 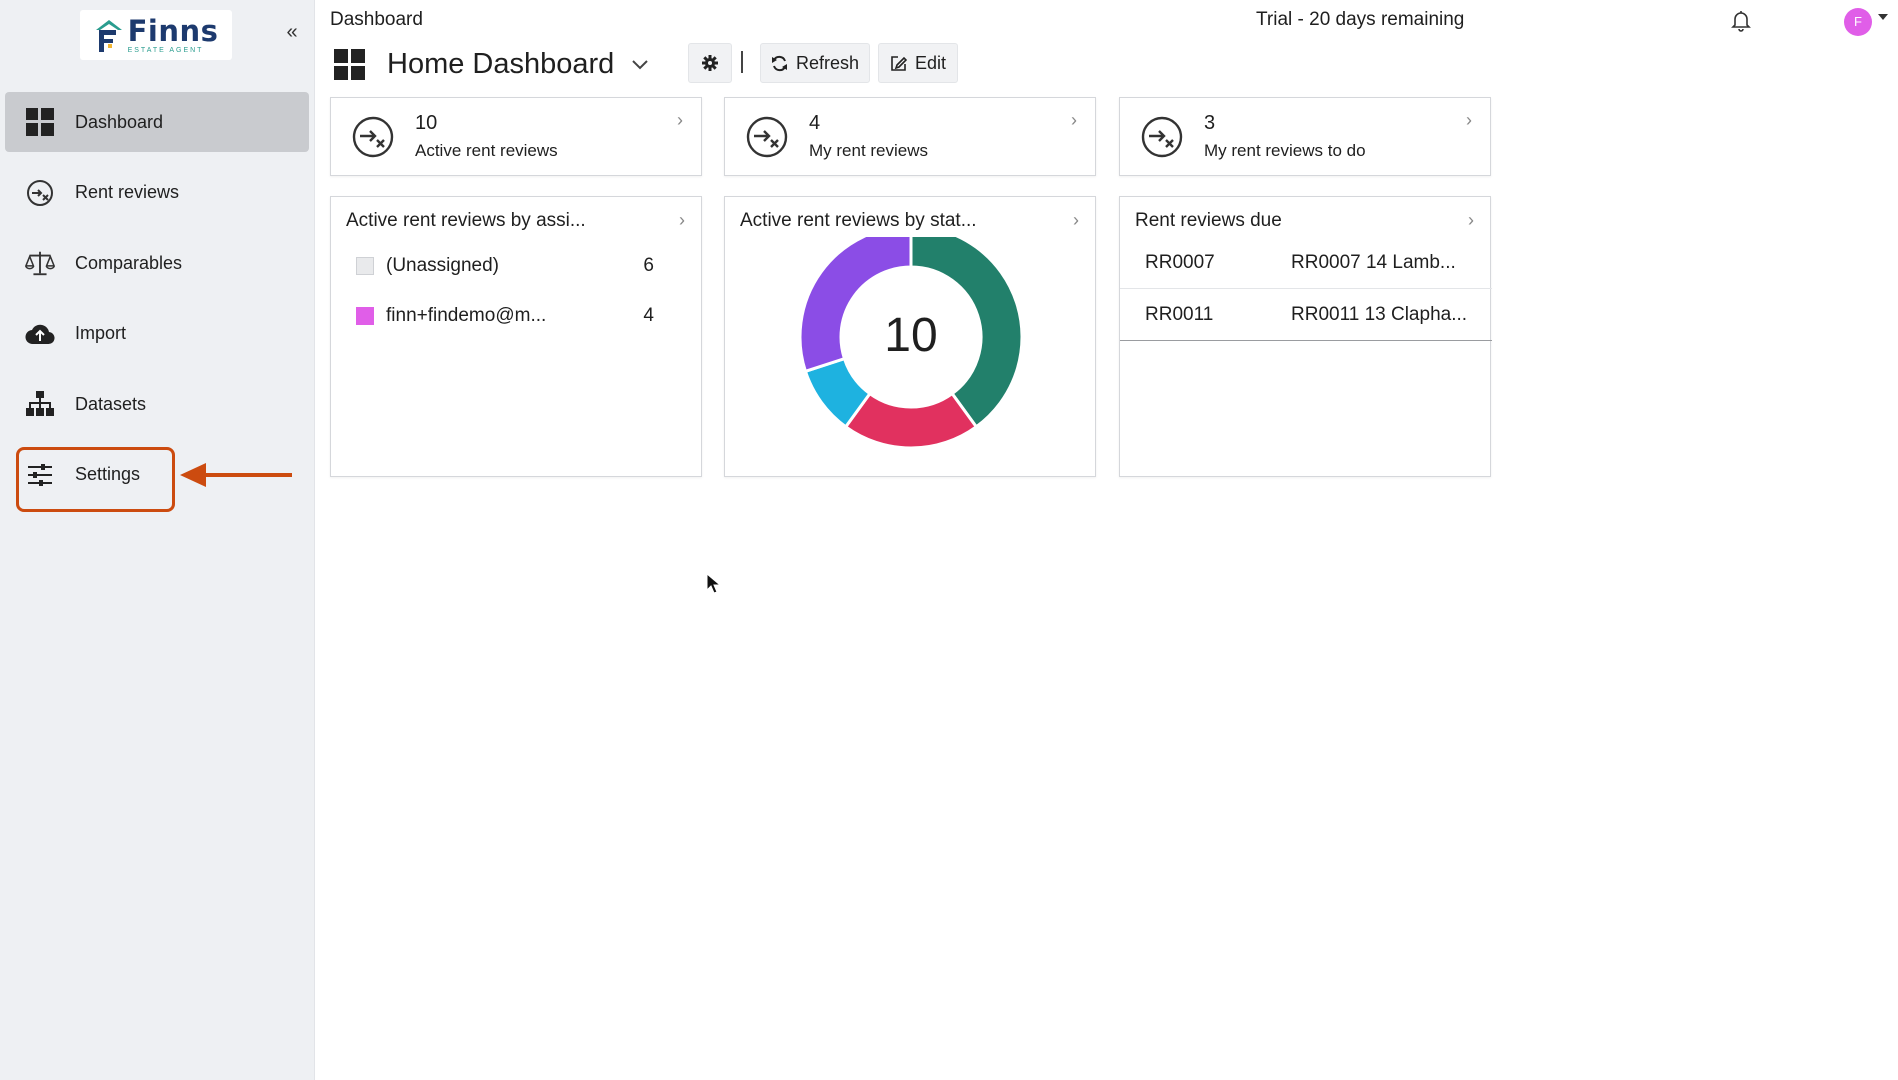 What do you see at coordinates (1305, 136) in the screenshot?
I see `stat-card-my-rent-reviews-to-do: 3 My rent reviews to do ›` at bounding box center [1305, 136].